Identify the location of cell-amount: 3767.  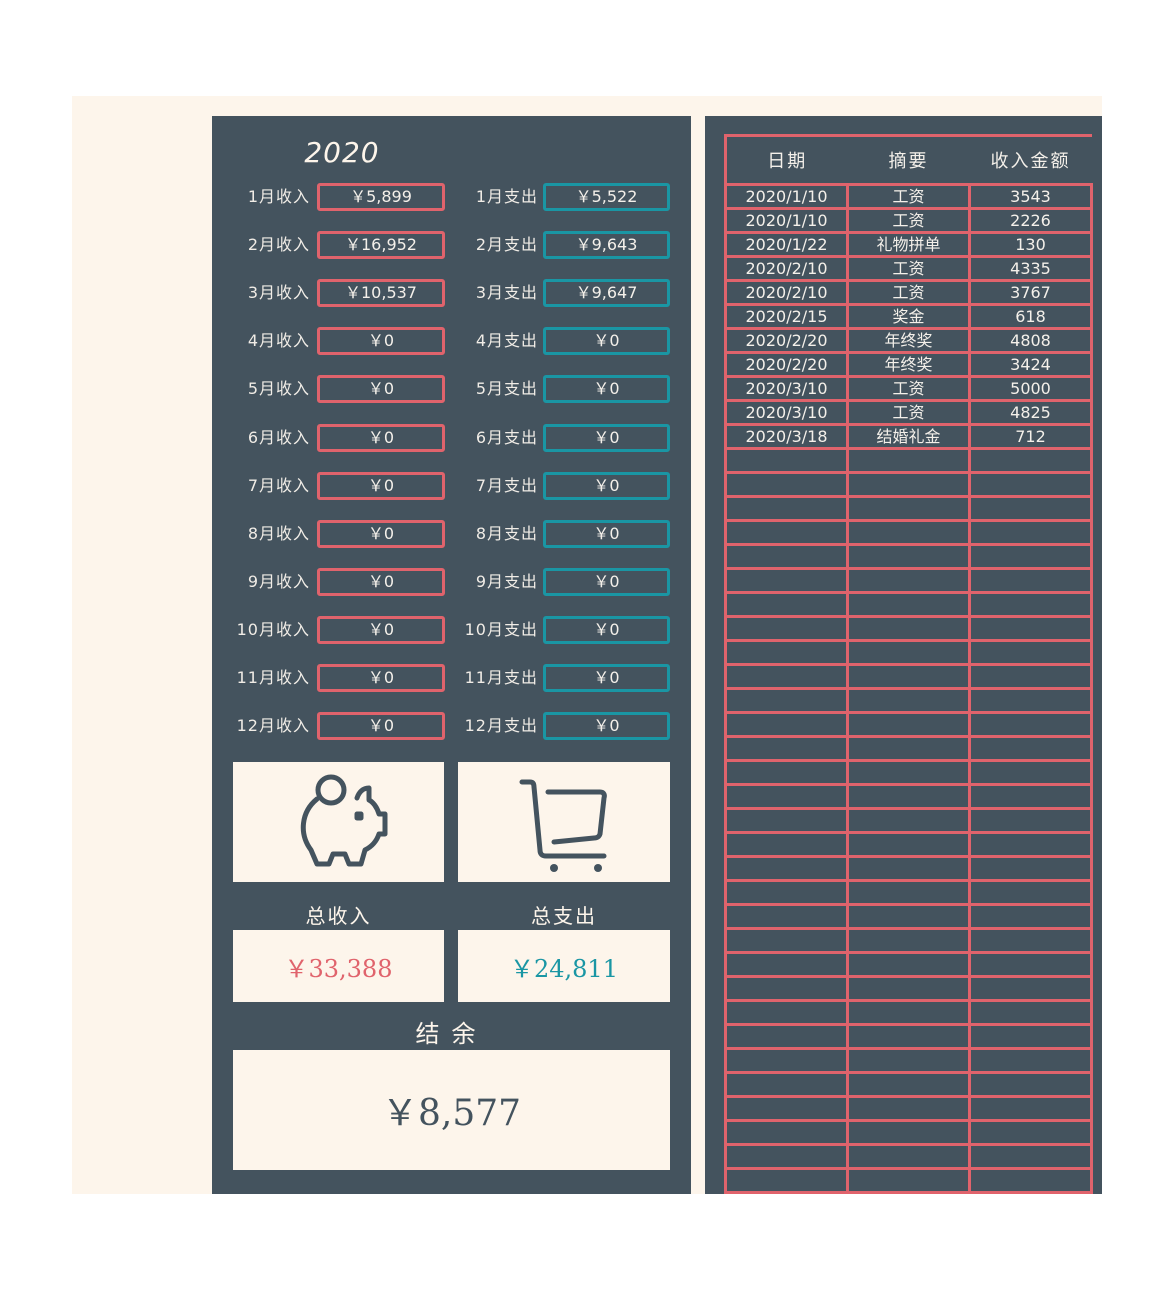
(1030, 292).